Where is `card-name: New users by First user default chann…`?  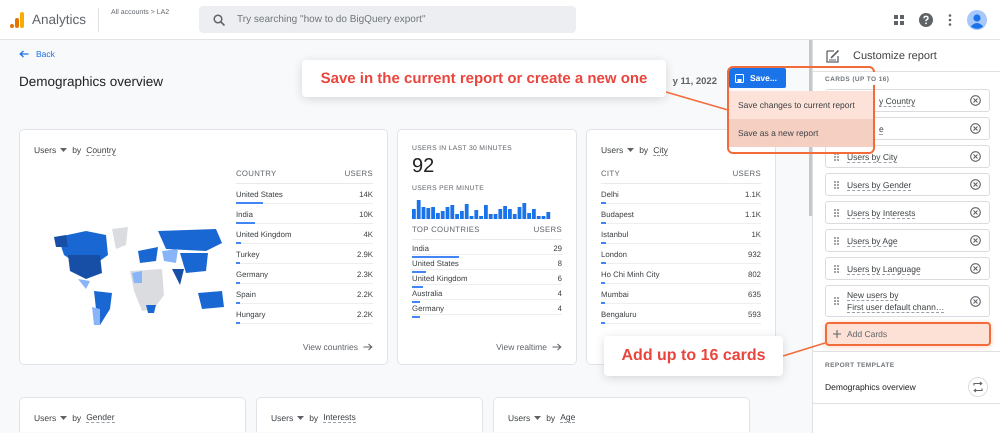
card-name: New users by First user default chann… is located at coordinates (896, 301).